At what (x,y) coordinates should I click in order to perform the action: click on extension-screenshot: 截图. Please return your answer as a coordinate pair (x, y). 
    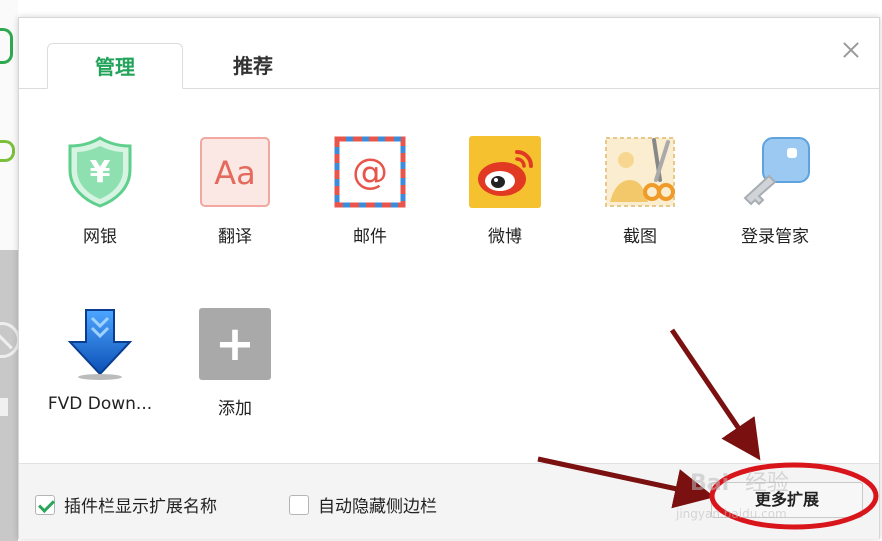
    Looking at the image, I should click on (640, 191).